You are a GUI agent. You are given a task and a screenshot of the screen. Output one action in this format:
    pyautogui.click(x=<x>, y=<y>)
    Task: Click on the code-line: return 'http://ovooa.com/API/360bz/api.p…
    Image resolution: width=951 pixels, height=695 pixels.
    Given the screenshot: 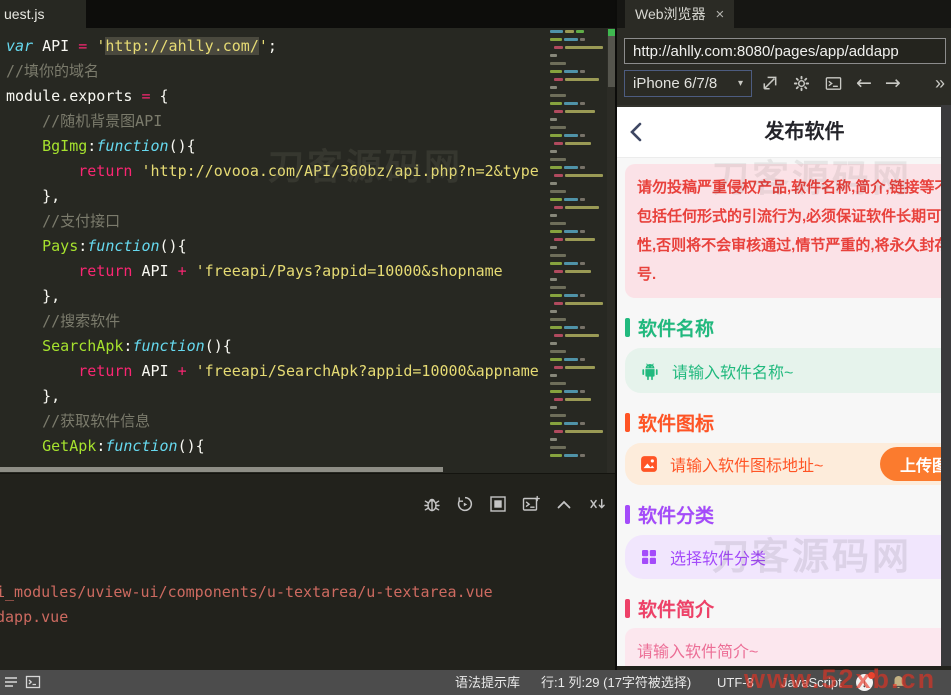 What is the action you would take?
    pyautogui.click(x=274, y=171)
    